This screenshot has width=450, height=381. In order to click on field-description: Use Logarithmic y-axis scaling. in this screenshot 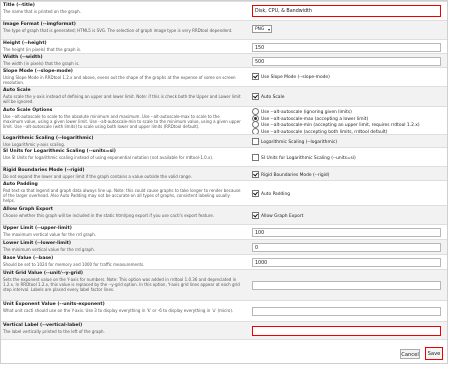, I will do `click(34, 144)`.